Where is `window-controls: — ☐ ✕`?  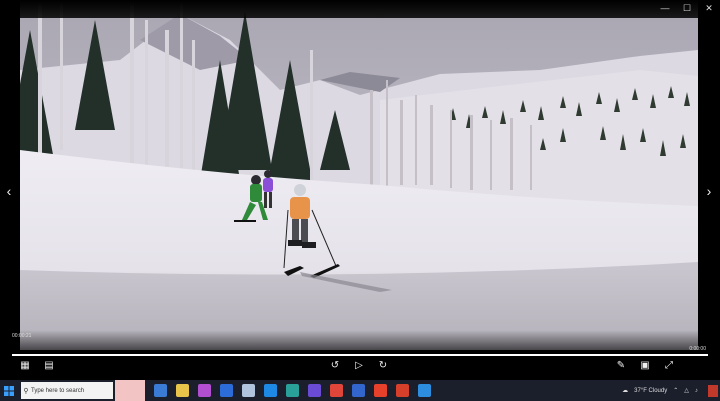
window-controls: — ☐ ✕ is located at coordinates (687, 8).